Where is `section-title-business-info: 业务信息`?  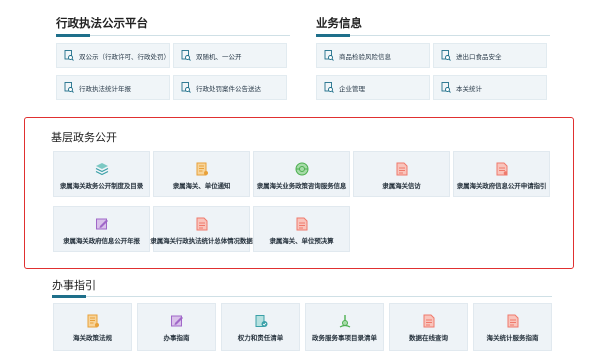 section-title-business-info: 业务信息 is located at coordinates (339, 23).